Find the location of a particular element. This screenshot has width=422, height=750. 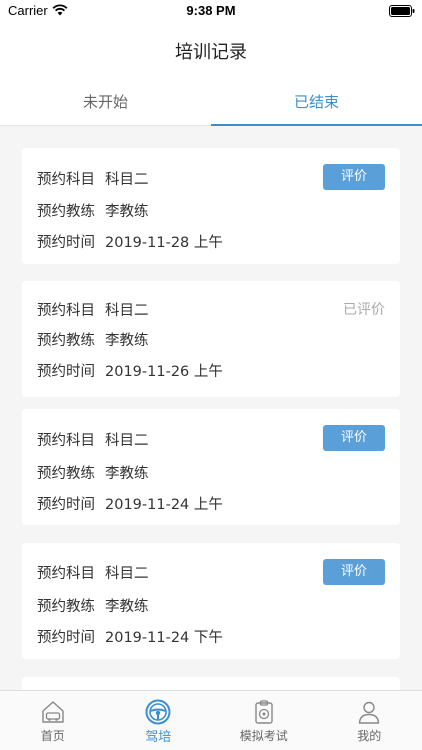

time-row: 预约时间 2019-11-28 上午 is located at coordinates (130, 241).